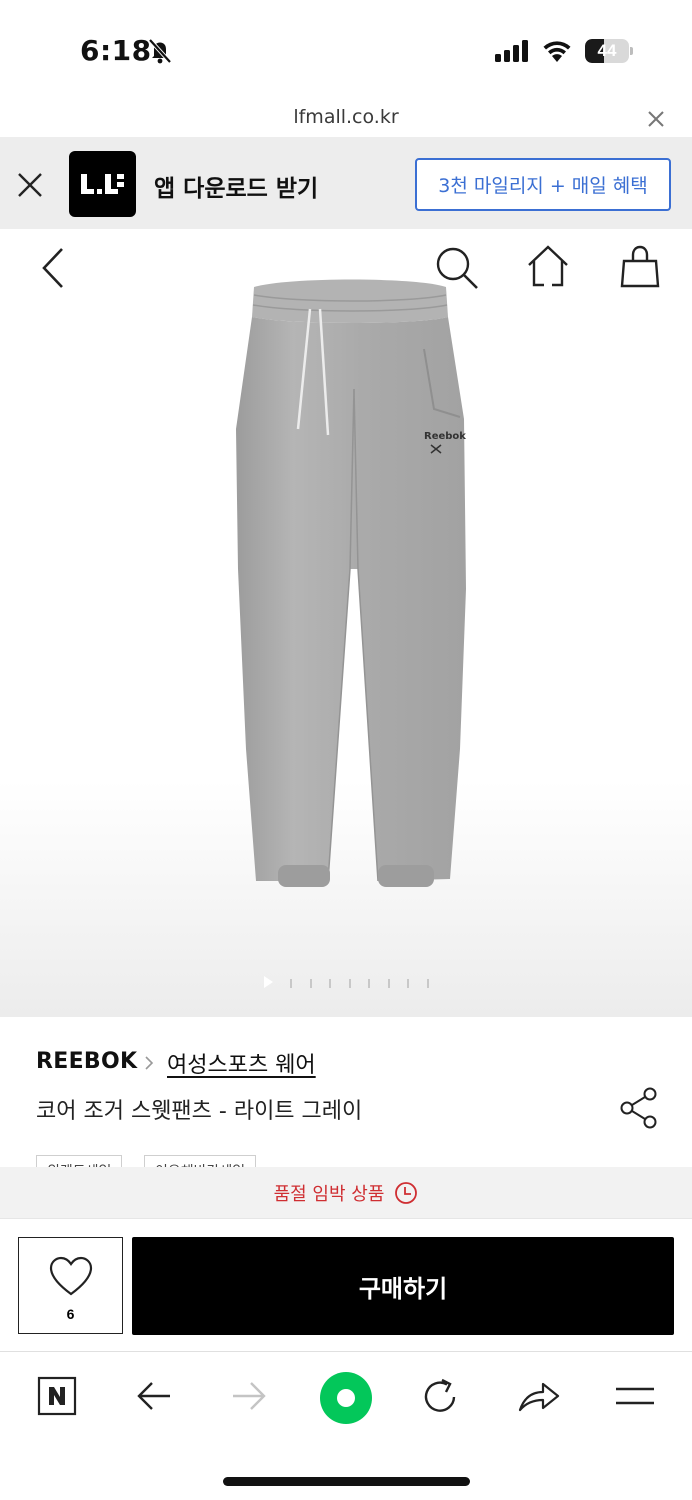 The image size is (692, 1500). I want to click on purchase-bar: 6 구매하기, so click(346, 1284).